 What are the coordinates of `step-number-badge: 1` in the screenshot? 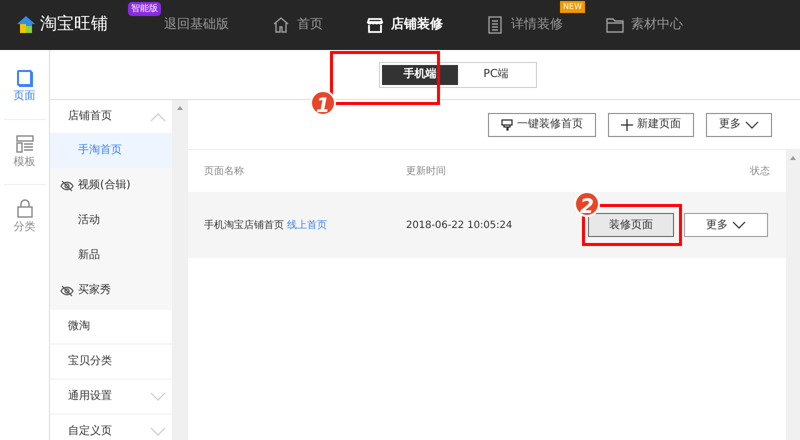 It's located at (323, 103).